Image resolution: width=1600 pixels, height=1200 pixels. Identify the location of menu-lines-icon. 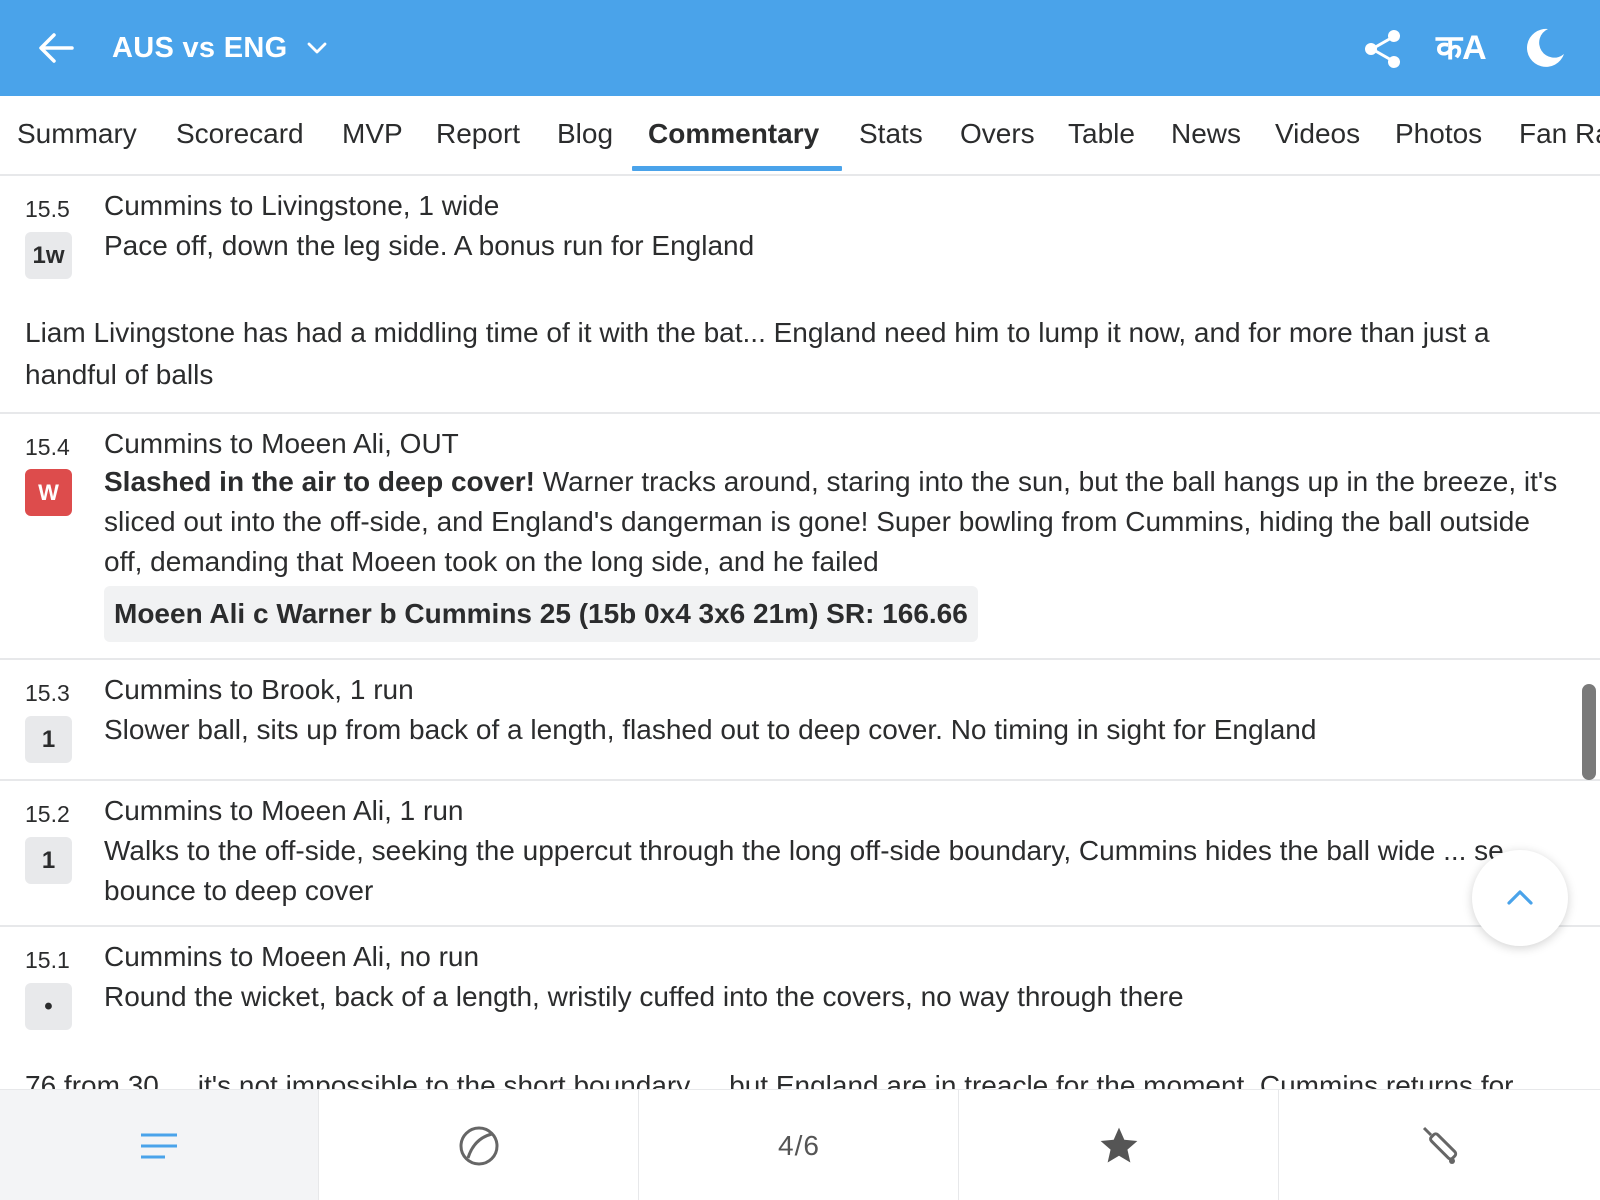
(159, 1145).